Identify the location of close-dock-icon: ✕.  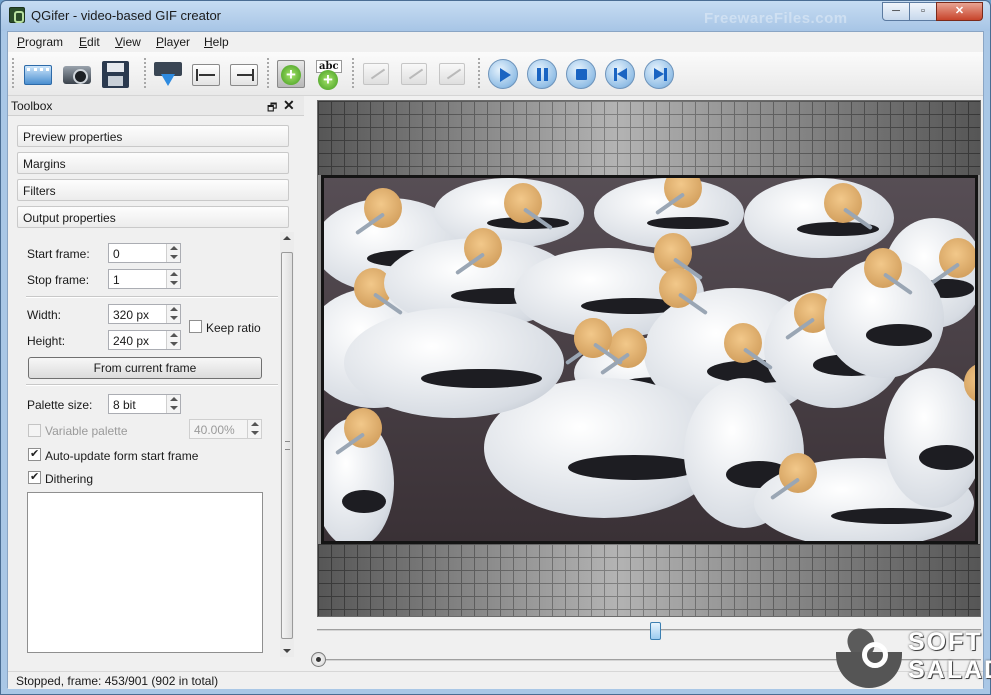
(289, 105).